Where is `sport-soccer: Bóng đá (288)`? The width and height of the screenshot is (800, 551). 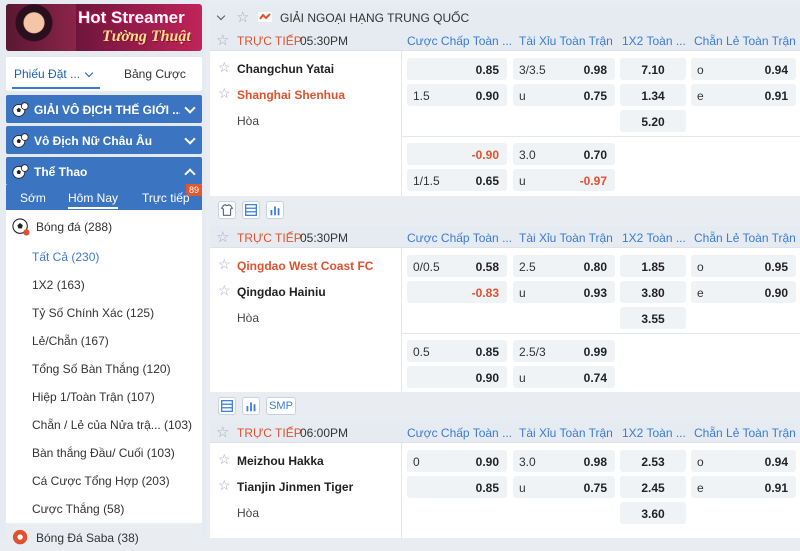 sport-soccer: Bóng đá (288) is located at coordinates (104, 226).